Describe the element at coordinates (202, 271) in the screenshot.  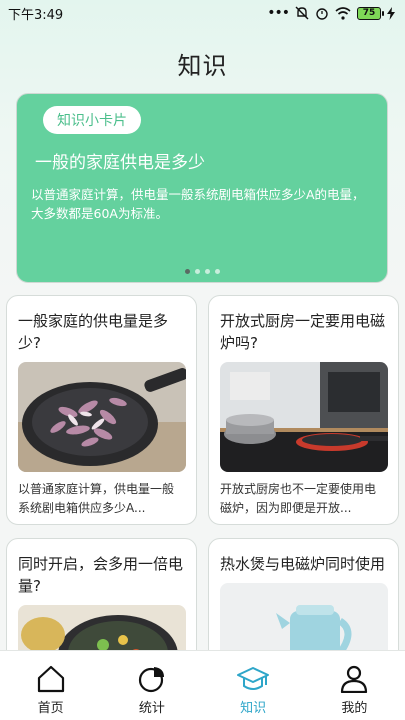
I see `carousel-indicator` at that location.